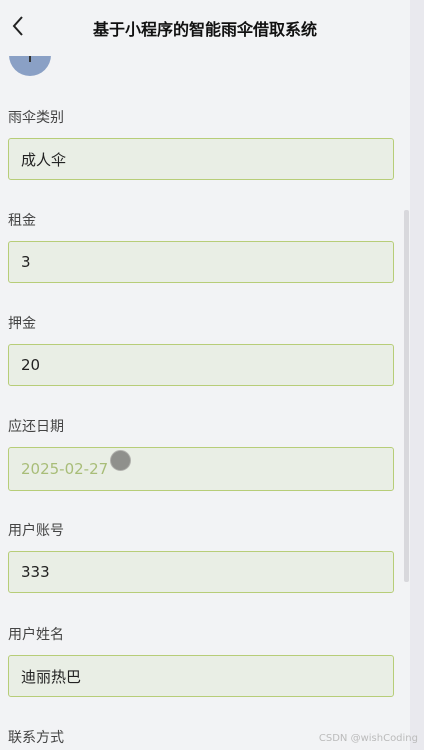 The image size is (424, 750). What do you see at coordinates (22, 324) in the screenshot?
I see `deposit-label: 押金` at bounding box center [22, 324].